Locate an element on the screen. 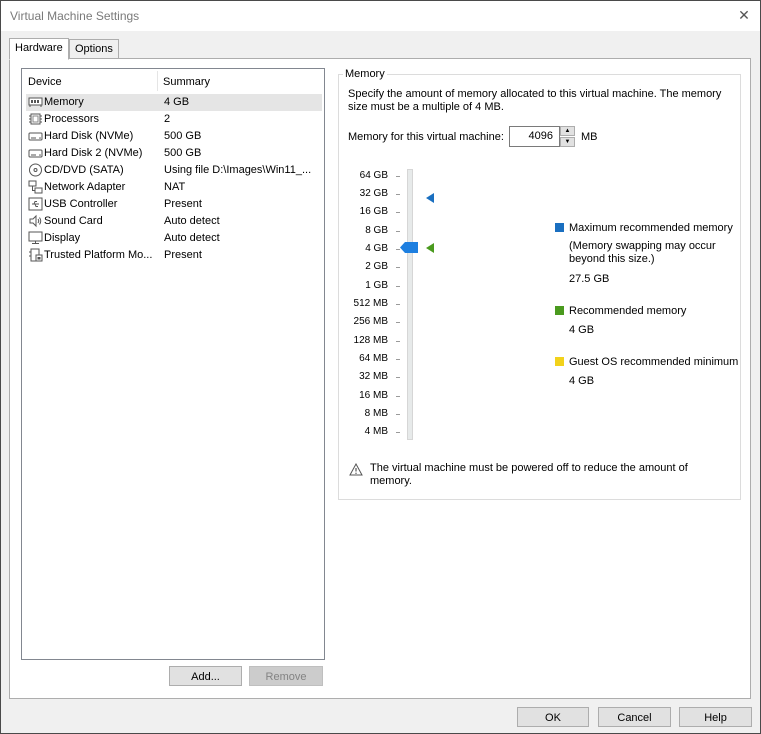 The width and height of the screenshot is (761, 734). device-row-display: Display Auto detect is located at coordinates (174, 238).